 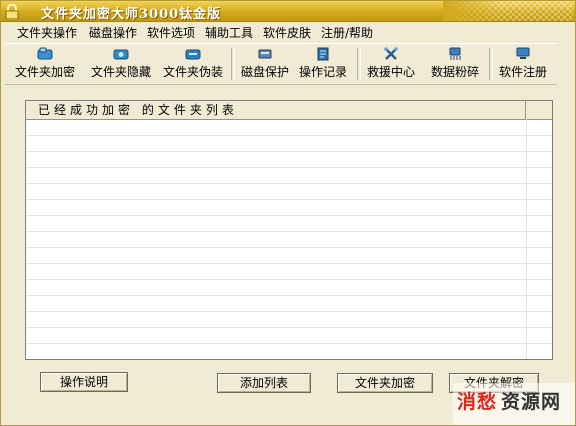 I want to click on operation-log-icon, so click(x=323, y=54).